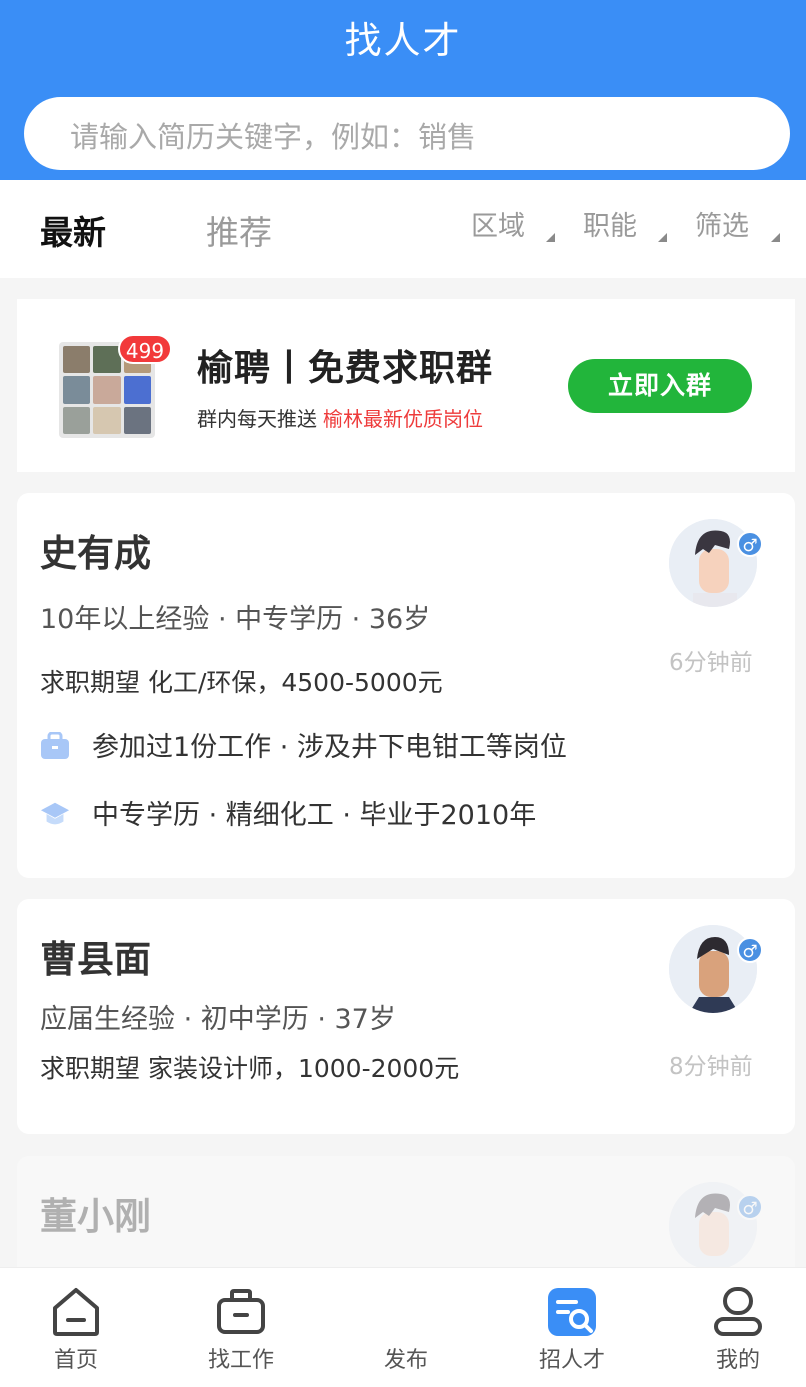 This screenshot has height=1387, width=806. I want to click on job-group-banner: 499 榆聘丨免费求职群 群内每天推送 榆林最新优质岗位 立即入群, so click(406, 385).